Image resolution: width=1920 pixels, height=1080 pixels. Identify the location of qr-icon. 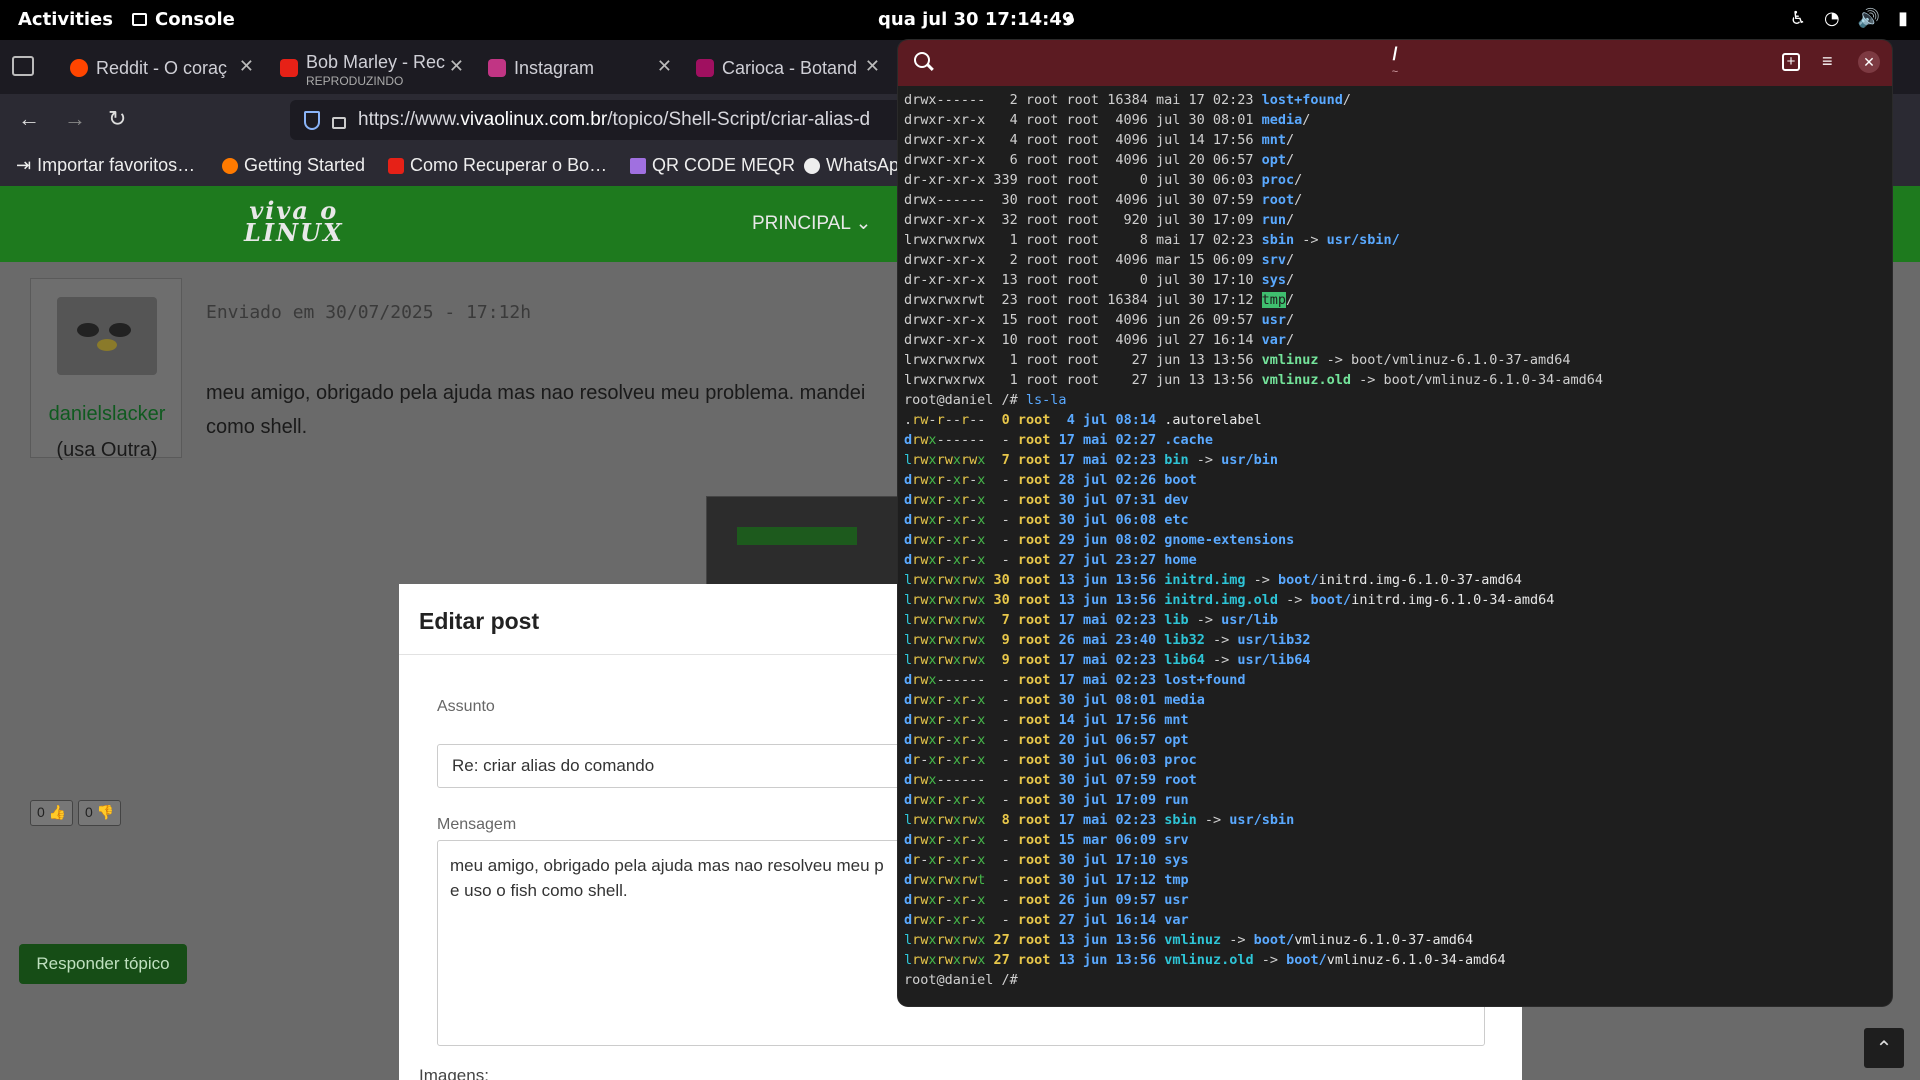
(638, 165).